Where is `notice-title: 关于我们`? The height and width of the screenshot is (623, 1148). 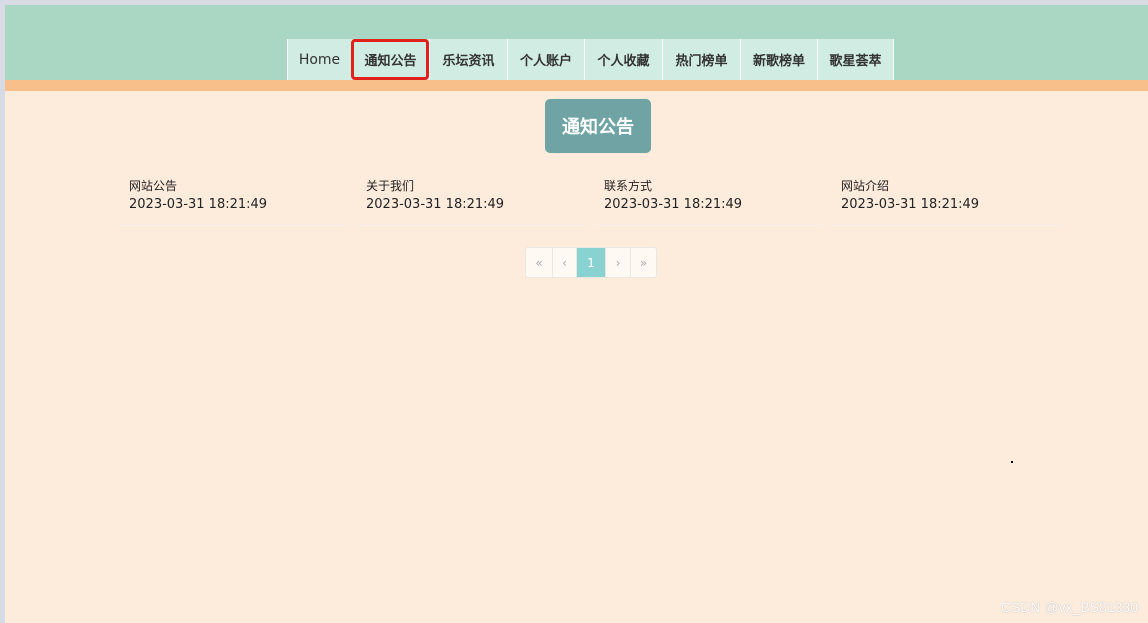 notice-title: 关于我们 is located at coordinates (475, 186).